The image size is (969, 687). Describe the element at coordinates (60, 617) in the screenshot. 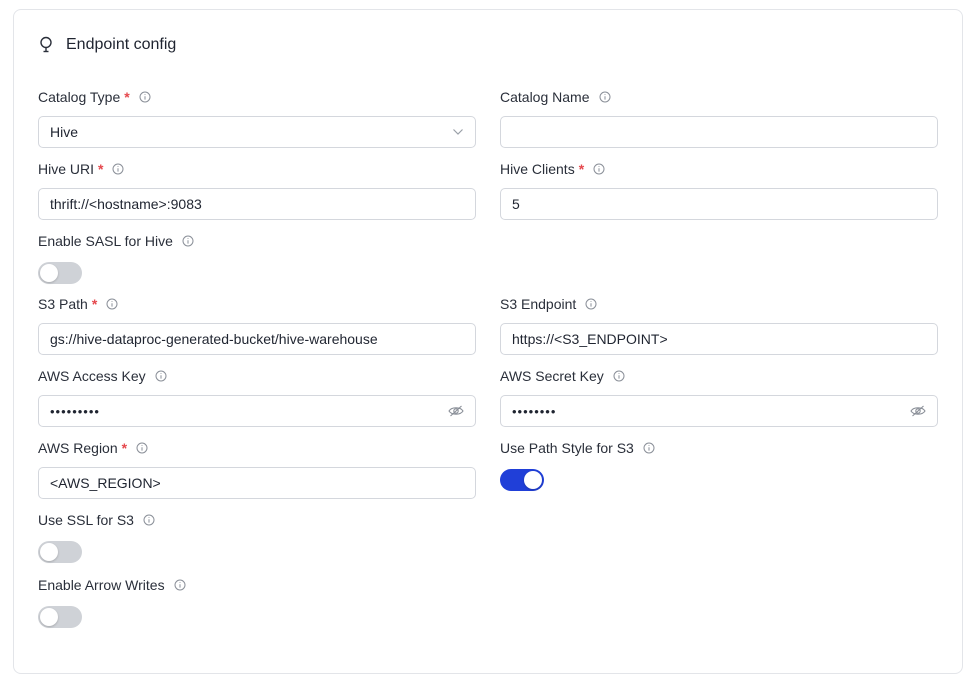

I see `enable-arrow-writes-toggle` at that location.